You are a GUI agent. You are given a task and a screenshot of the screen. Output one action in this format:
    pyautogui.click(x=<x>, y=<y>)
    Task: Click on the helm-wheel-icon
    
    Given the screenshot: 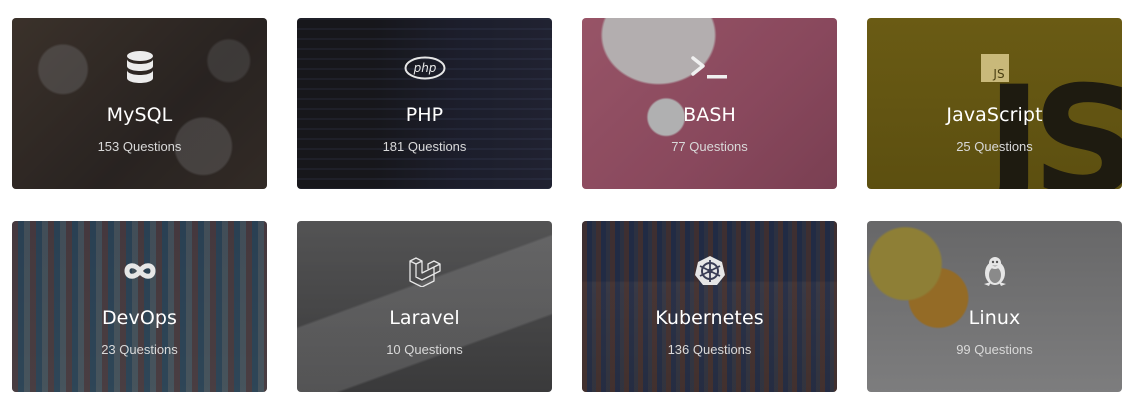 What is the action you would take?
    pyautogui.click(x=709, y=271)
    